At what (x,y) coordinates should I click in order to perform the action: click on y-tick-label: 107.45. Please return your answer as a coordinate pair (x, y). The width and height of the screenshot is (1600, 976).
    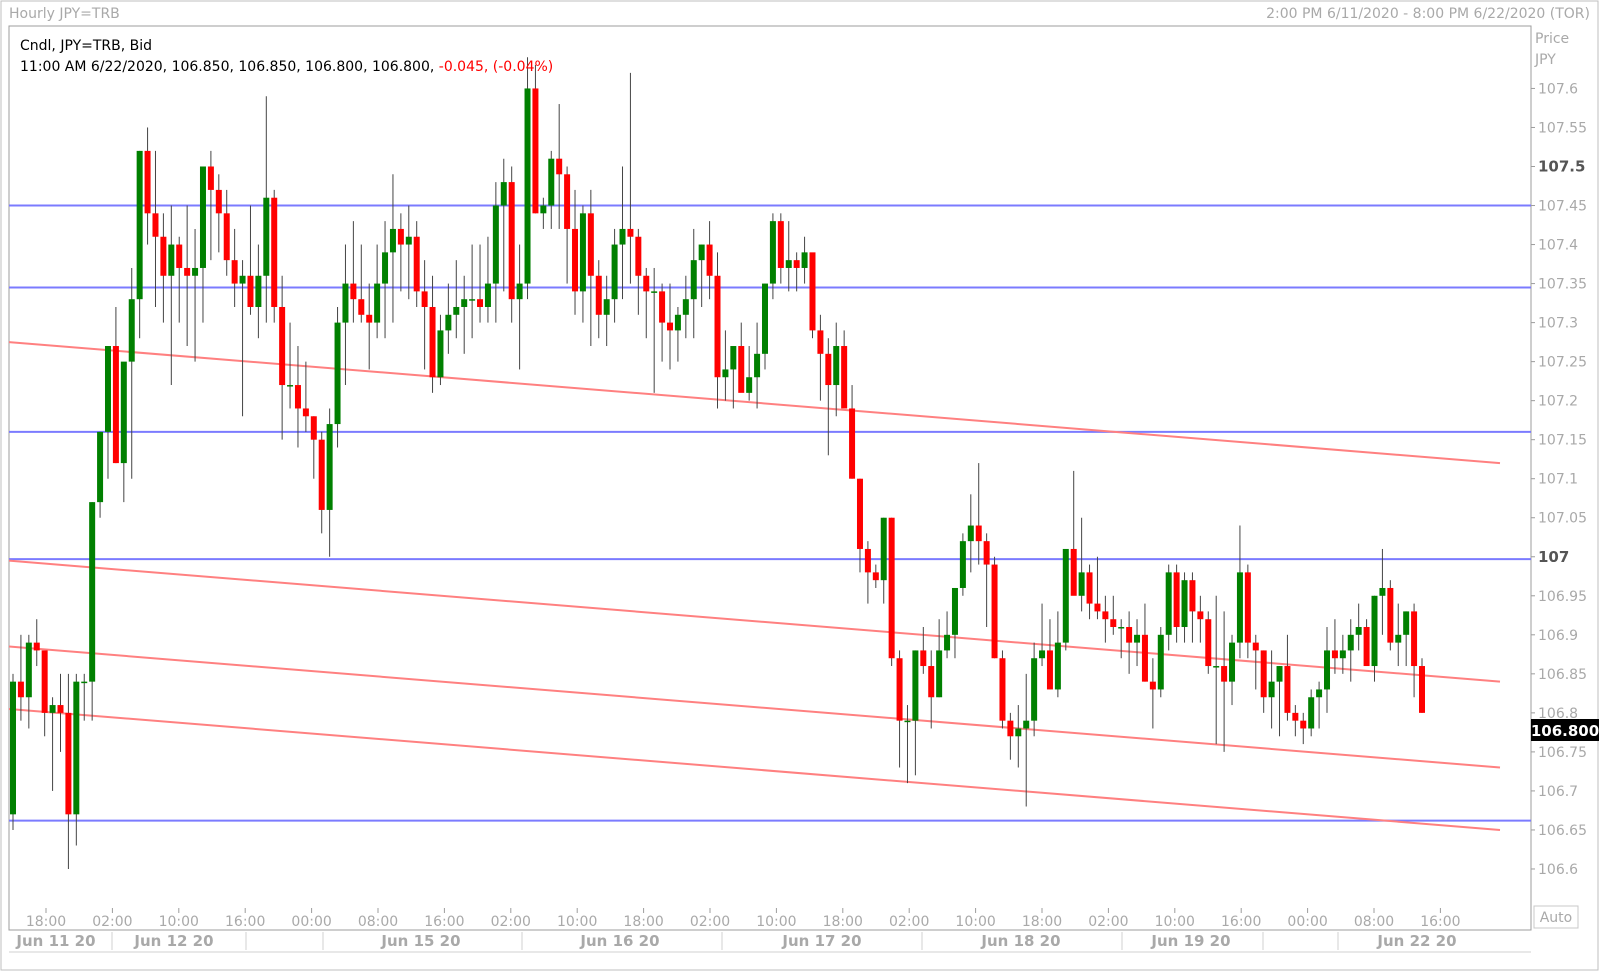
    Looking at the image, I should click on (1562, 207).